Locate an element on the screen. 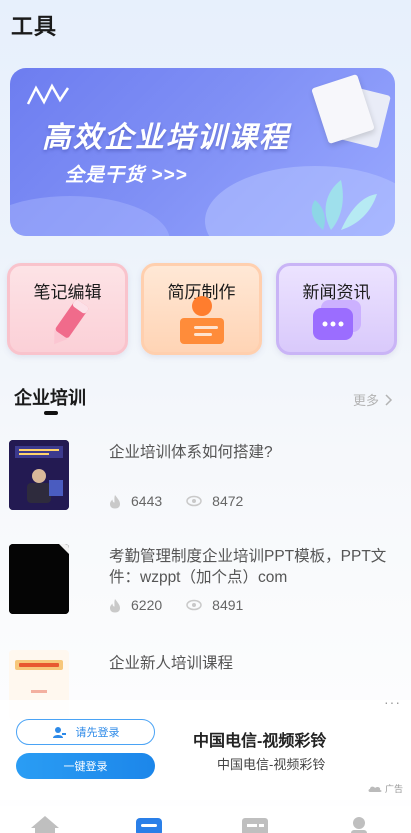  carrier-title: 中国电信-视频彩铃 is located at coordinates (260, 741).